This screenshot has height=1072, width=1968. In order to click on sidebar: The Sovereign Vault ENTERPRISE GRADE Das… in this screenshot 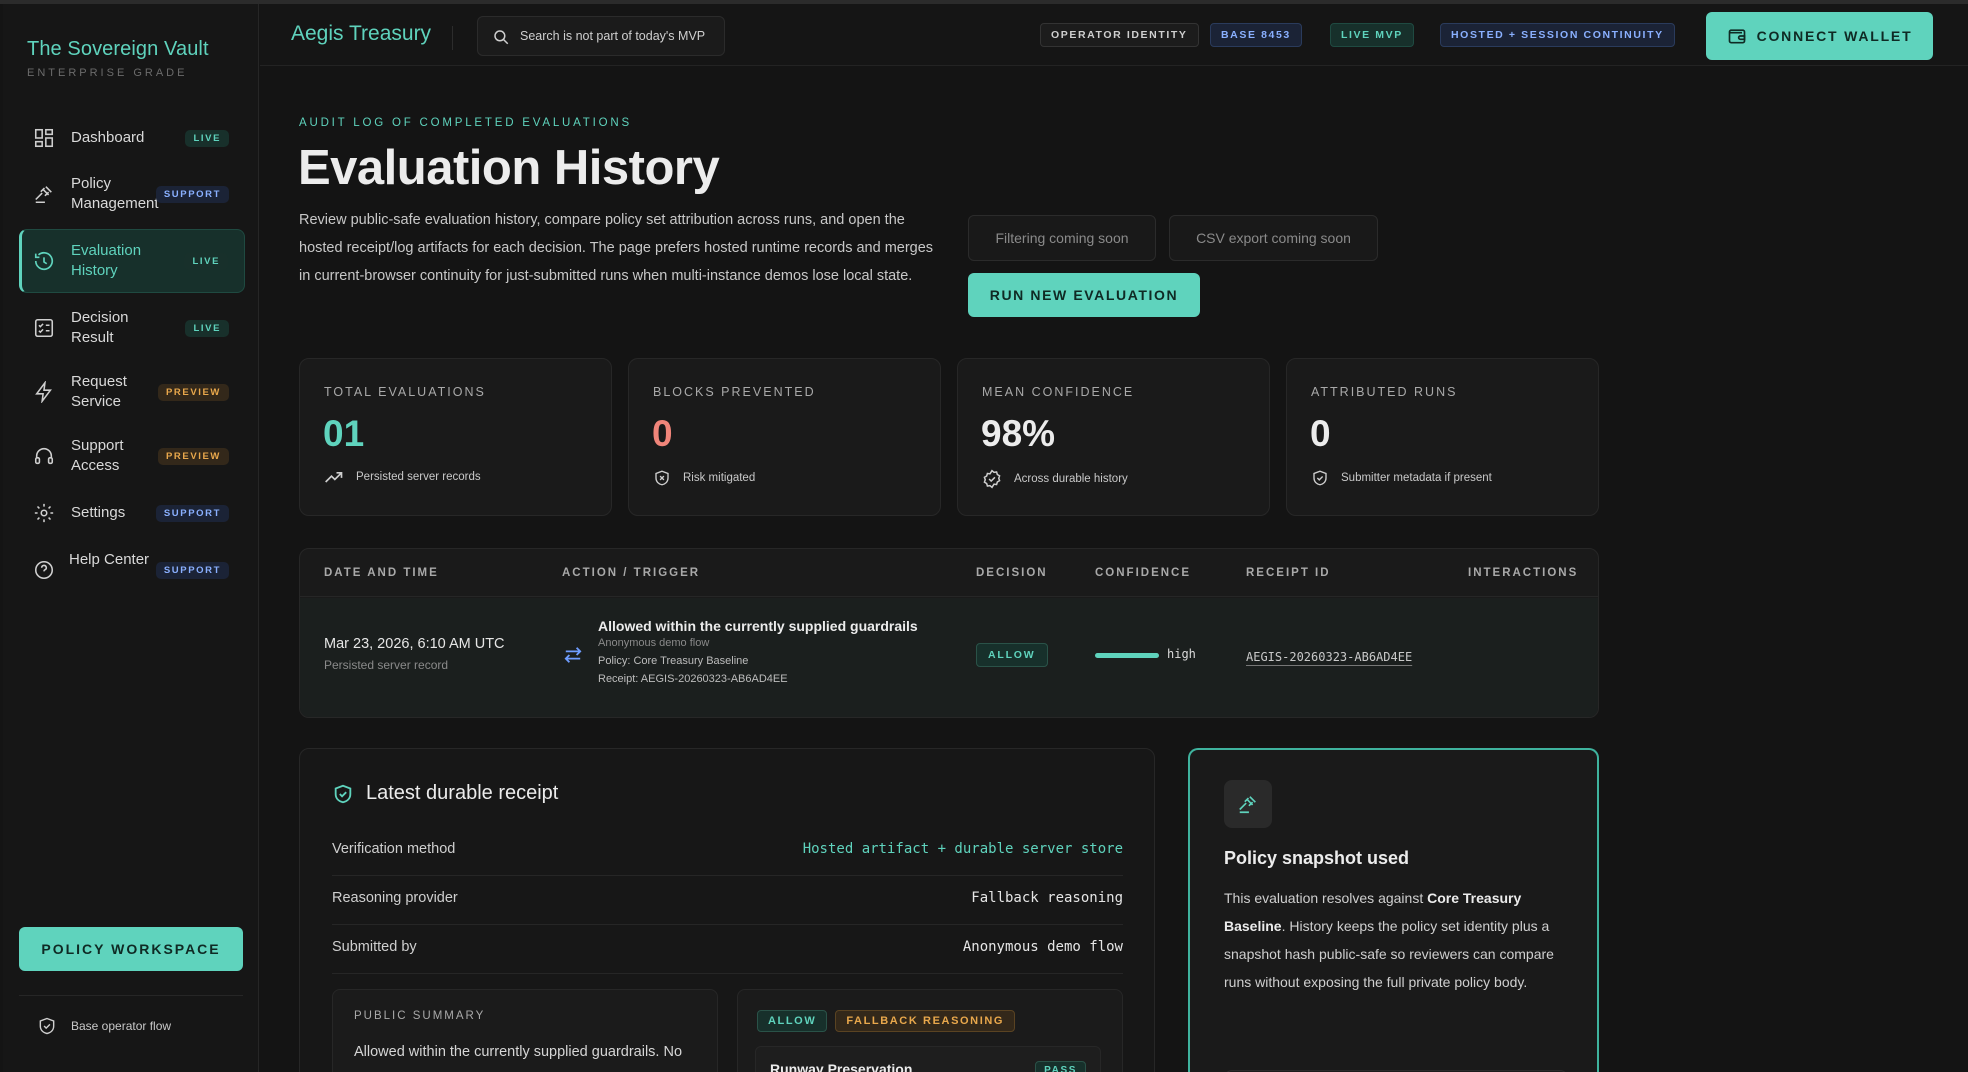, I will do `click(131, 538)`.